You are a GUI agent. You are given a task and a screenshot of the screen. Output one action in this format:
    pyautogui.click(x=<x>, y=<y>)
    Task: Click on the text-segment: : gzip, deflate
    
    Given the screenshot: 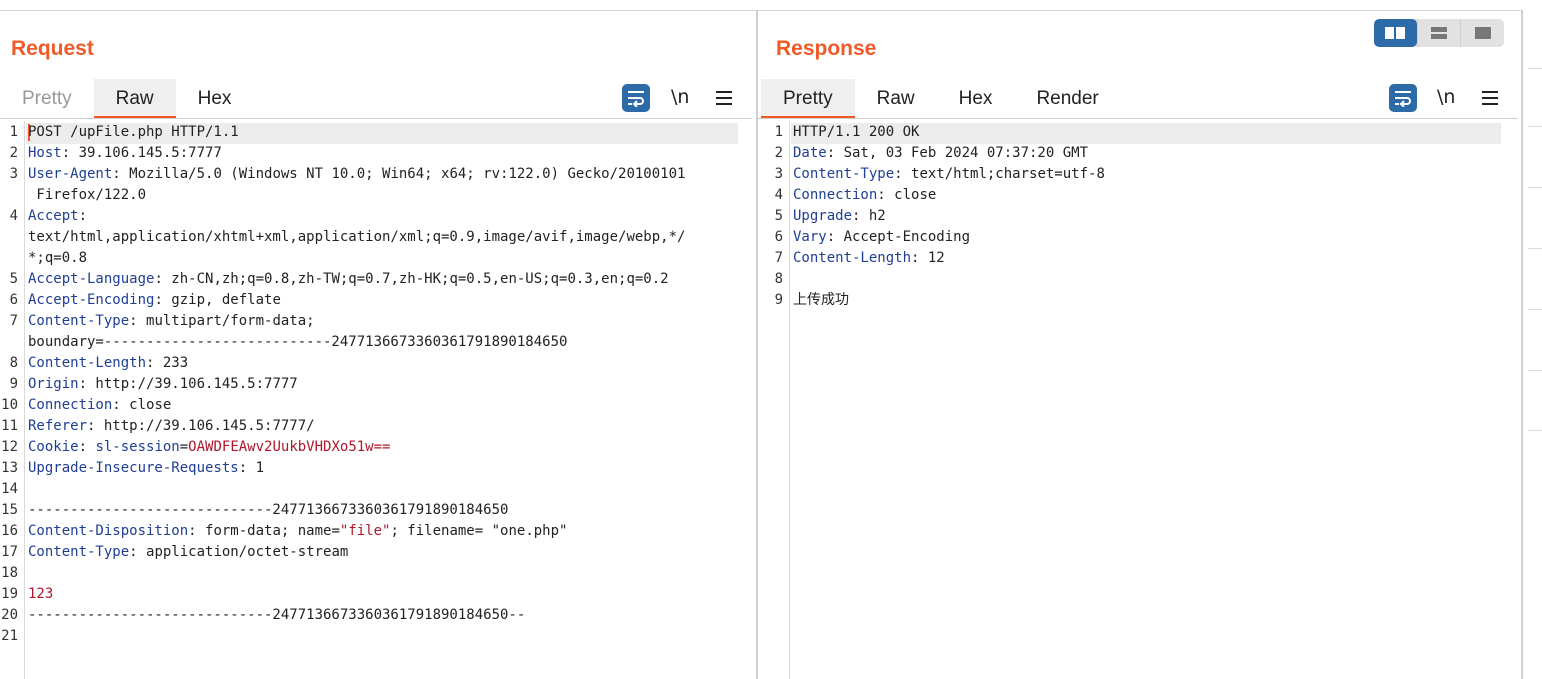 What is the action you would take?
    pyautogui.click(x=217, y=300)
    